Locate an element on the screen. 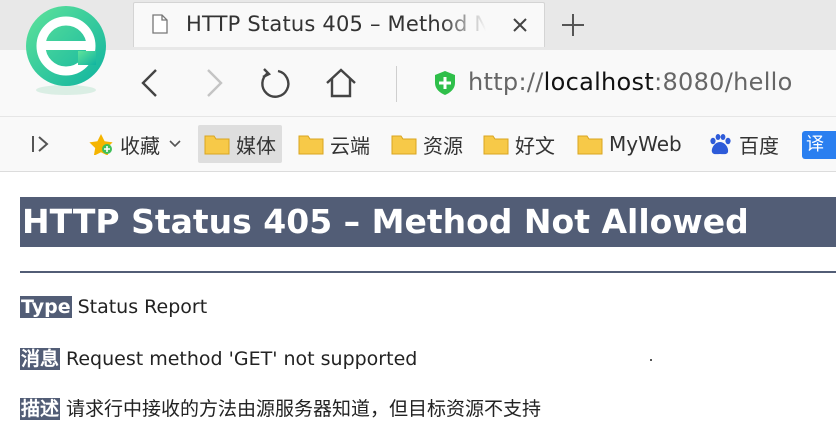 The image size is (836, 436). chevron-down-icon is located at coordinates (175, 144).